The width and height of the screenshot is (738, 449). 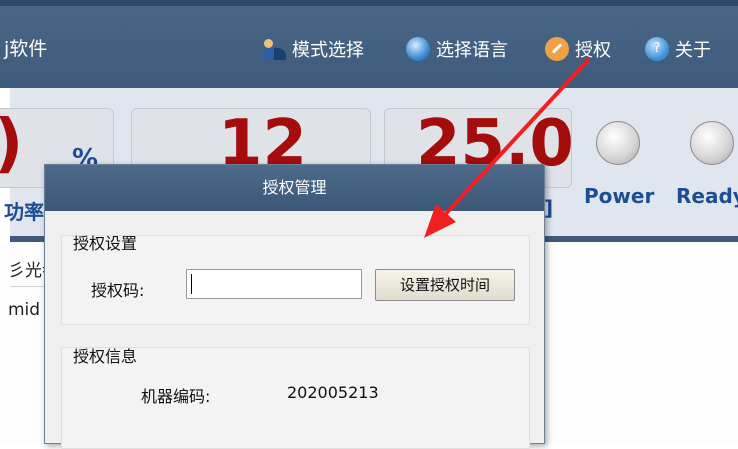 What do you see at coordinates (24, 310) in the screenshot?
I see `mid-label: mid` at bounding box center [24, 310].